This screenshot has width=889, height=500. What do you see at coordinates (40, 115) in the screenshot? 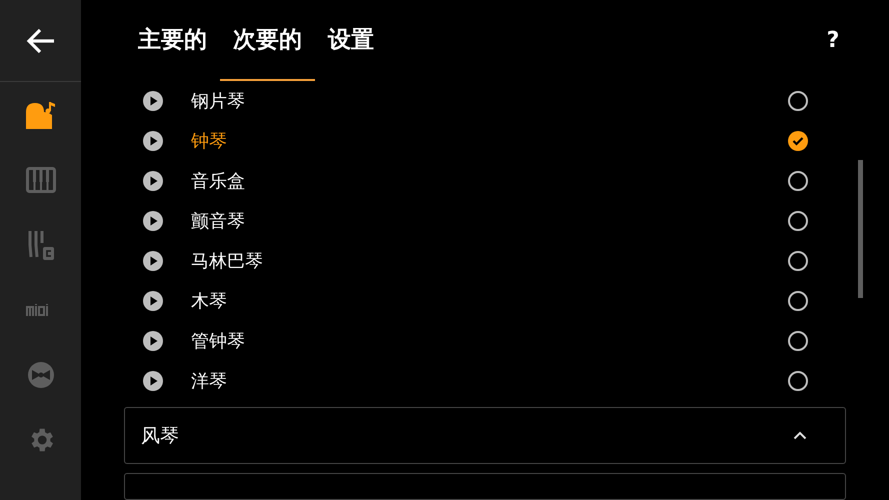
I see `piano-note-icon` at bounding box center [40, 115].